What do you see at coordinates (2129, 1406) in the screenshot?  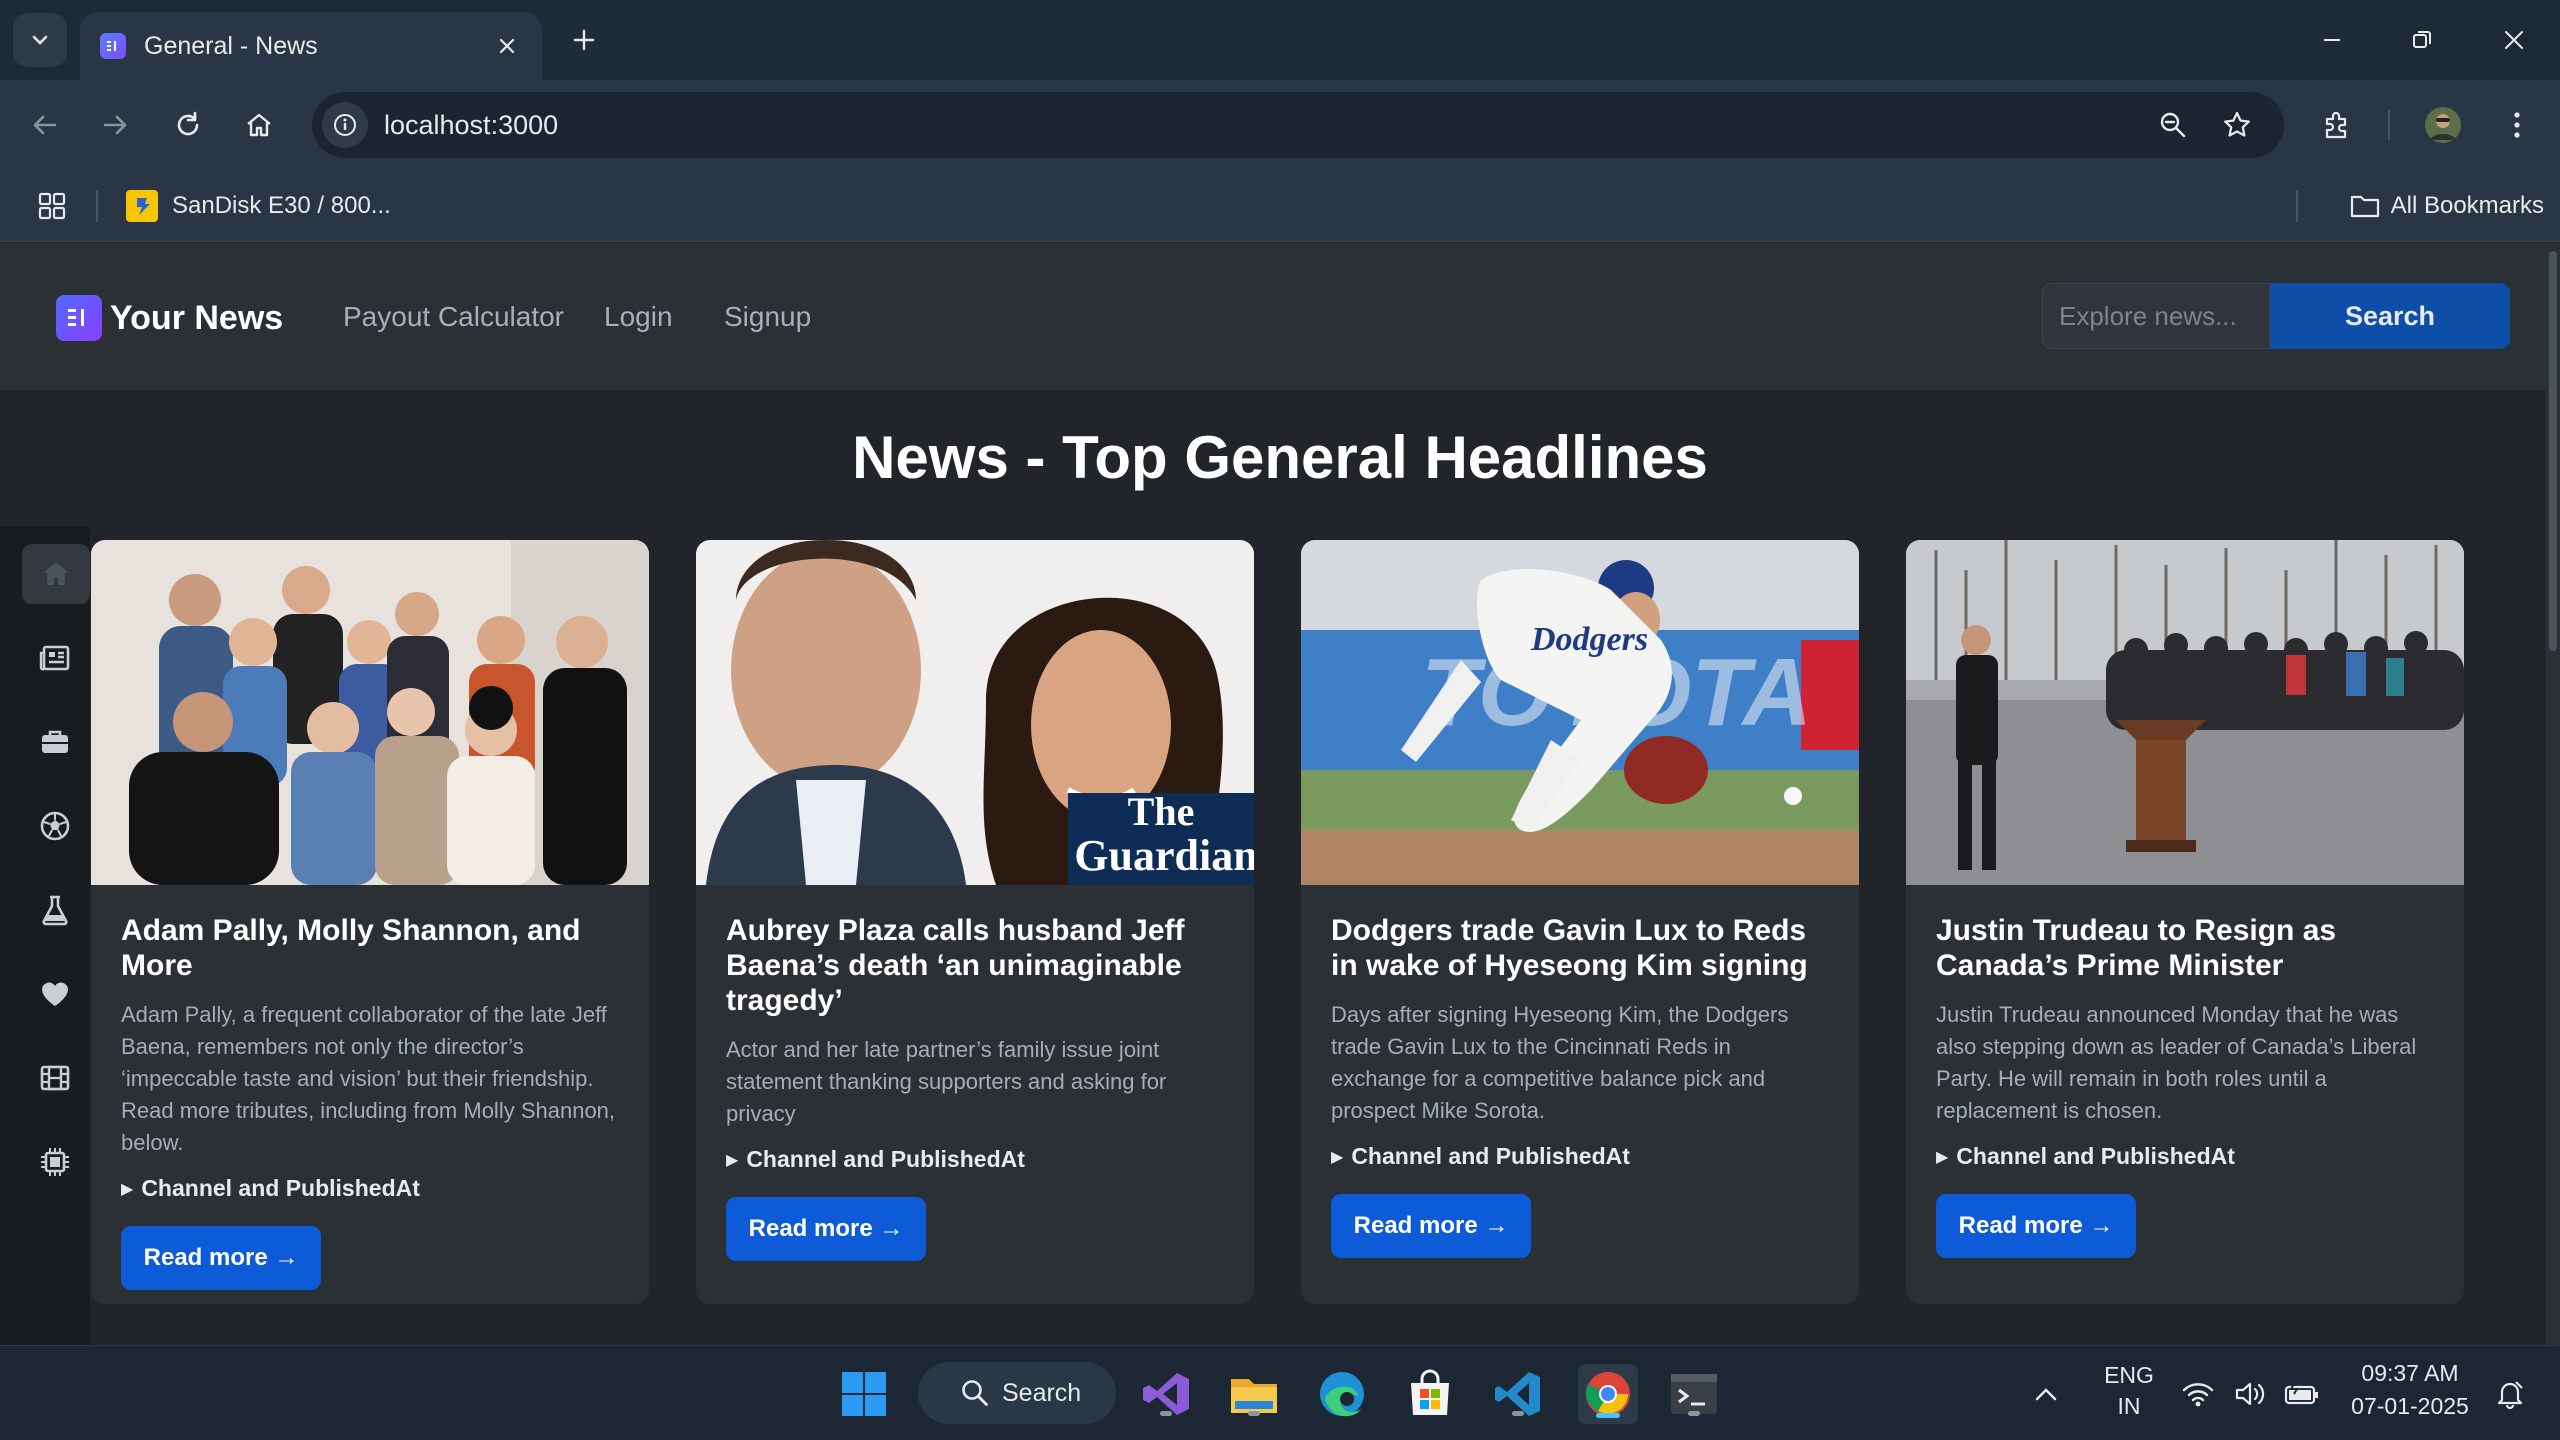 I see `region-code: IN` at bounding box center [2129, 1406].